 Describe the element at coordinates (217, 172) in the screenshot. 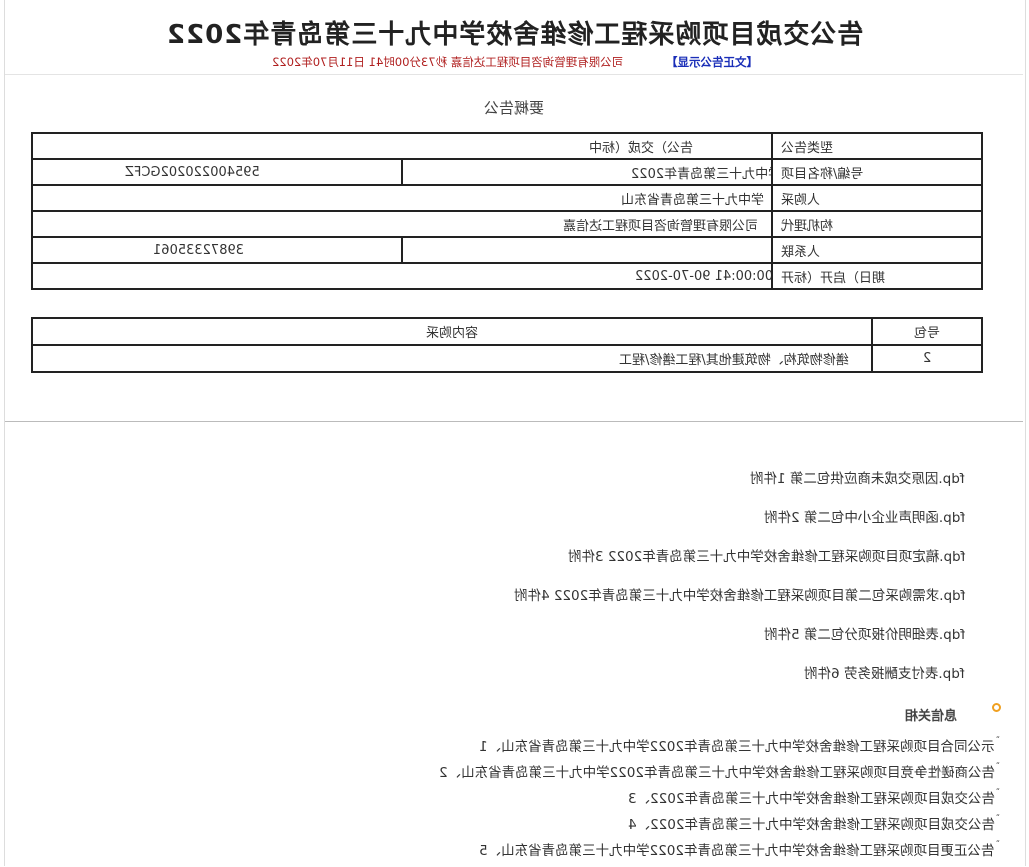

I see `table-cell-extra: 595400220202GCFZ` at that location.